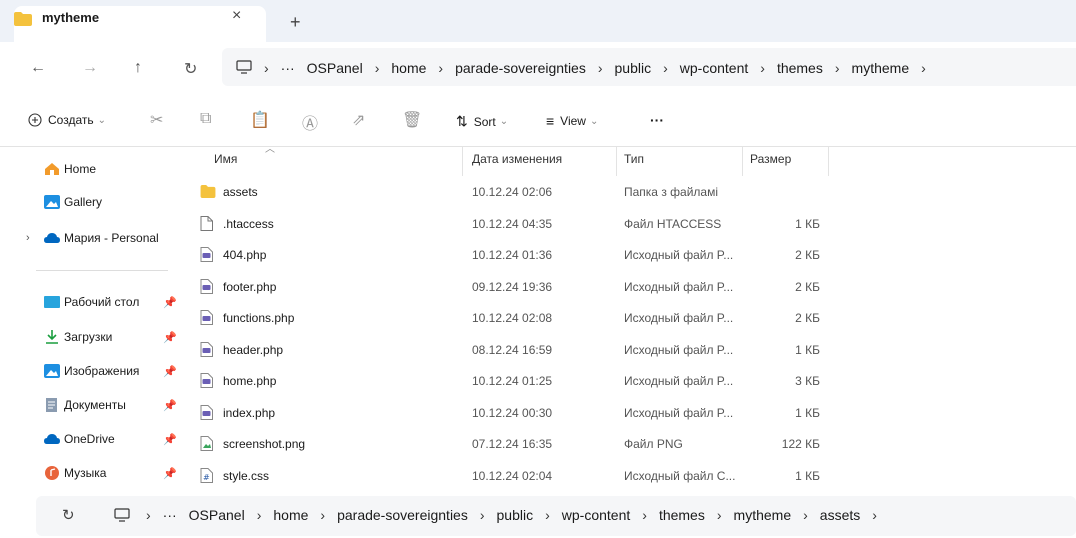  What do you see at coordinates (358, 120) in the screenshot?
I see `share-icon: ⇗` at bounding box center [358, 120].